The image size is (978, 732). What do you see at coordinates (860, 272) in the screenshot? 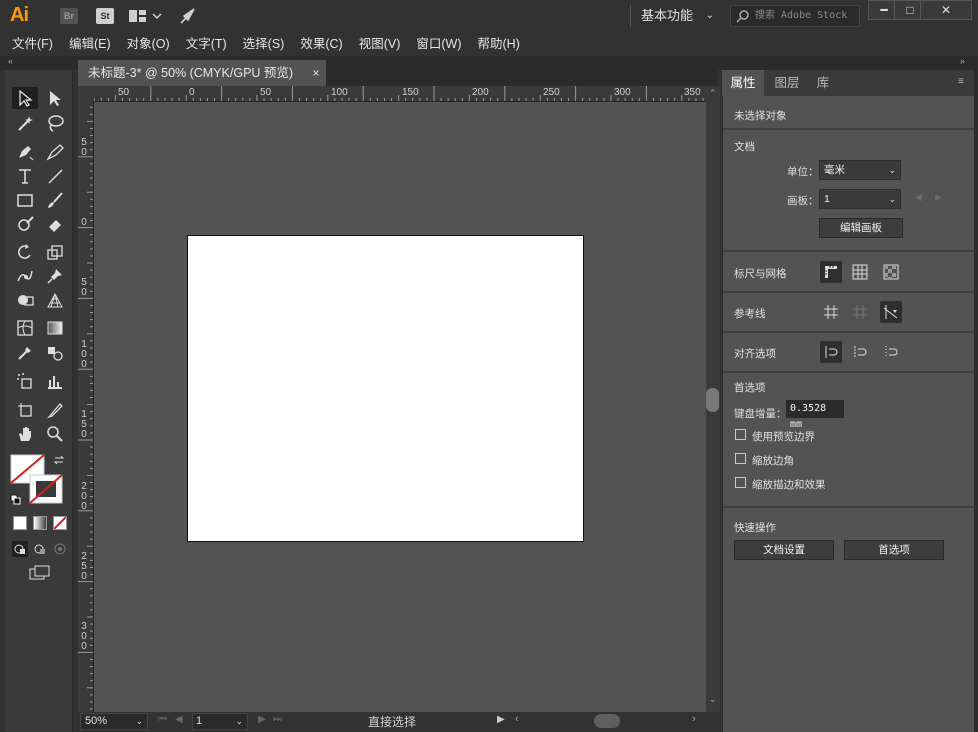
I see `show-grid-button` at bounding box center [860, 272].